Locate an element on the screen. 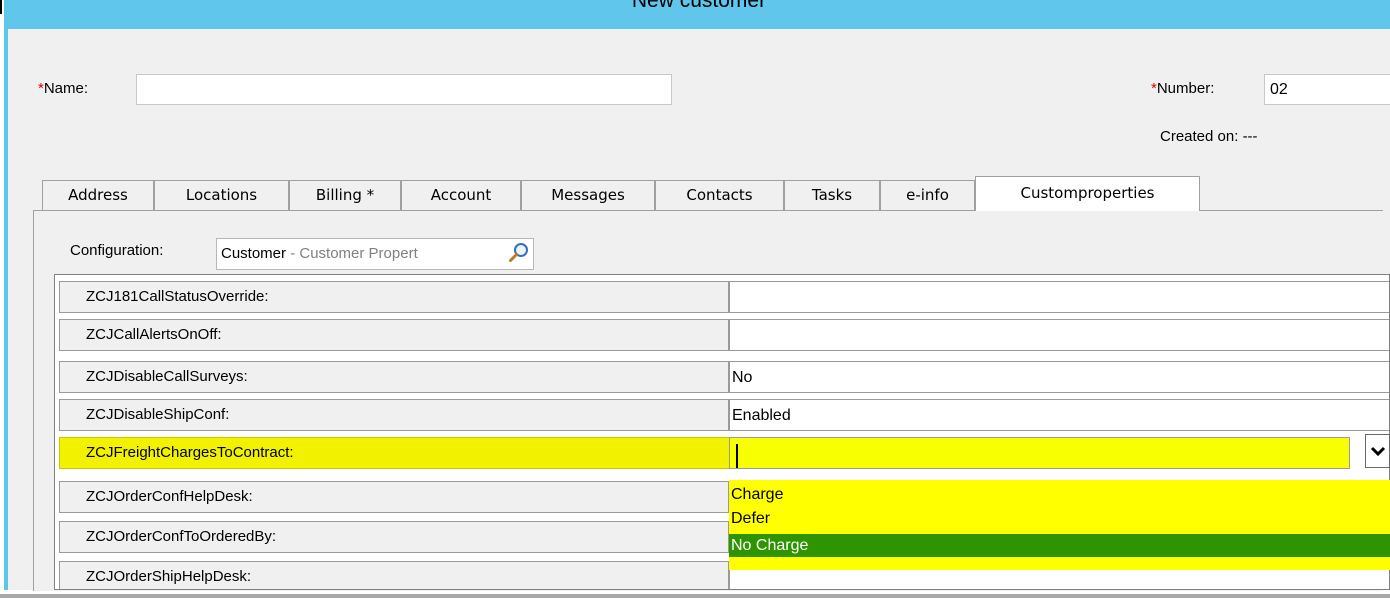 The image size is (1390, 602). tab-messages: Messages is located at coordinates (588, 195).